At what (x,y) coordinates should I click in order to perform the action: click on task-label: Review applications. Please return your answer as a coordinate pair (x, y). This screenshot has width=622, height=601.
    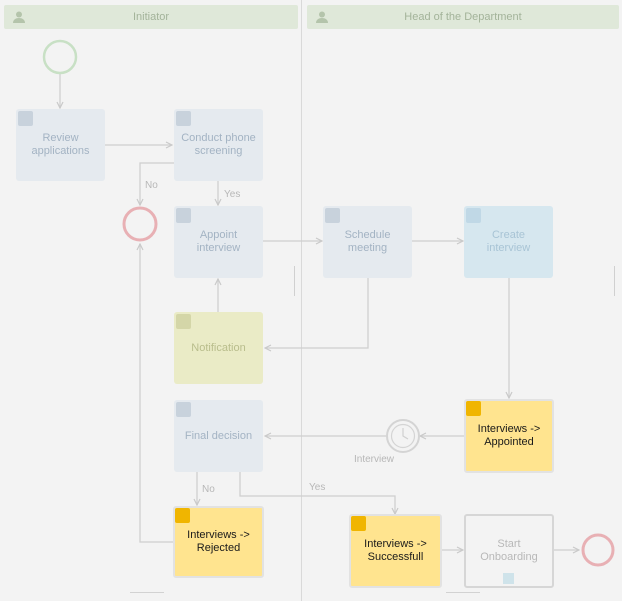
    Looking at the image, I should click on (60, 144).